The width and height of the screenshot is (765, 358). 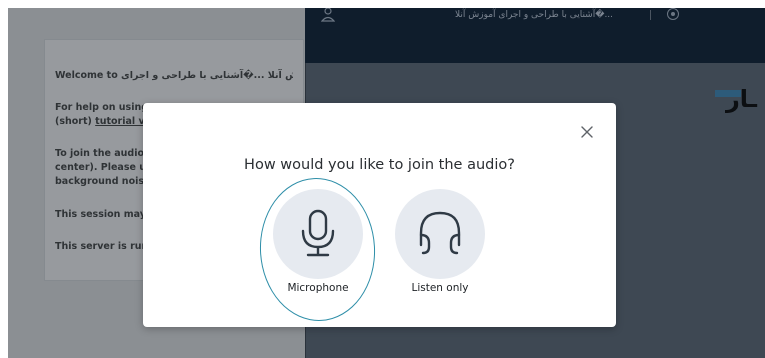 I want to click on record-icon, so click(x=673, y=14).